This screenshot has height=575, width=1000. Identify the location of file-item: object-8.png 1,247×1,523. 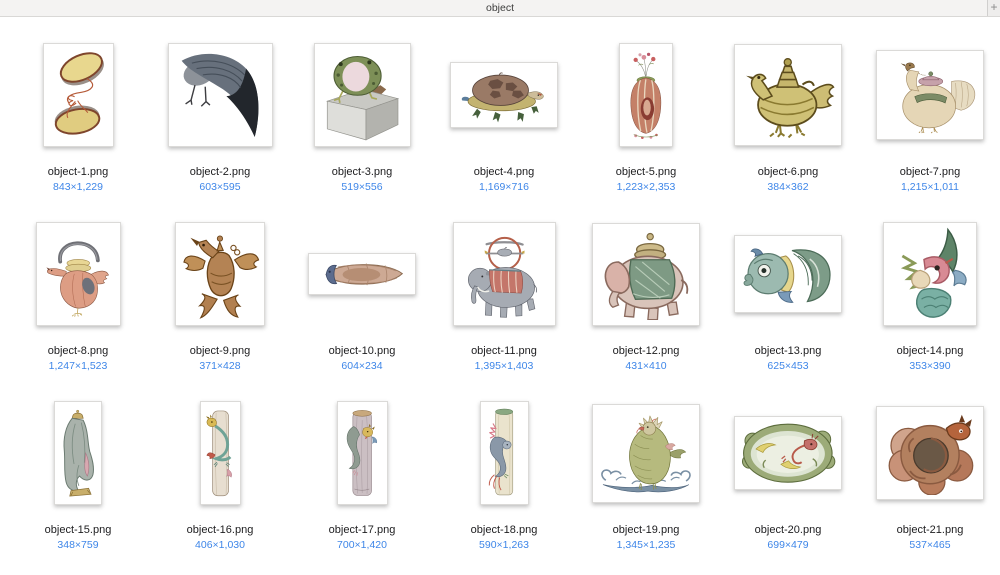
(78, 297).